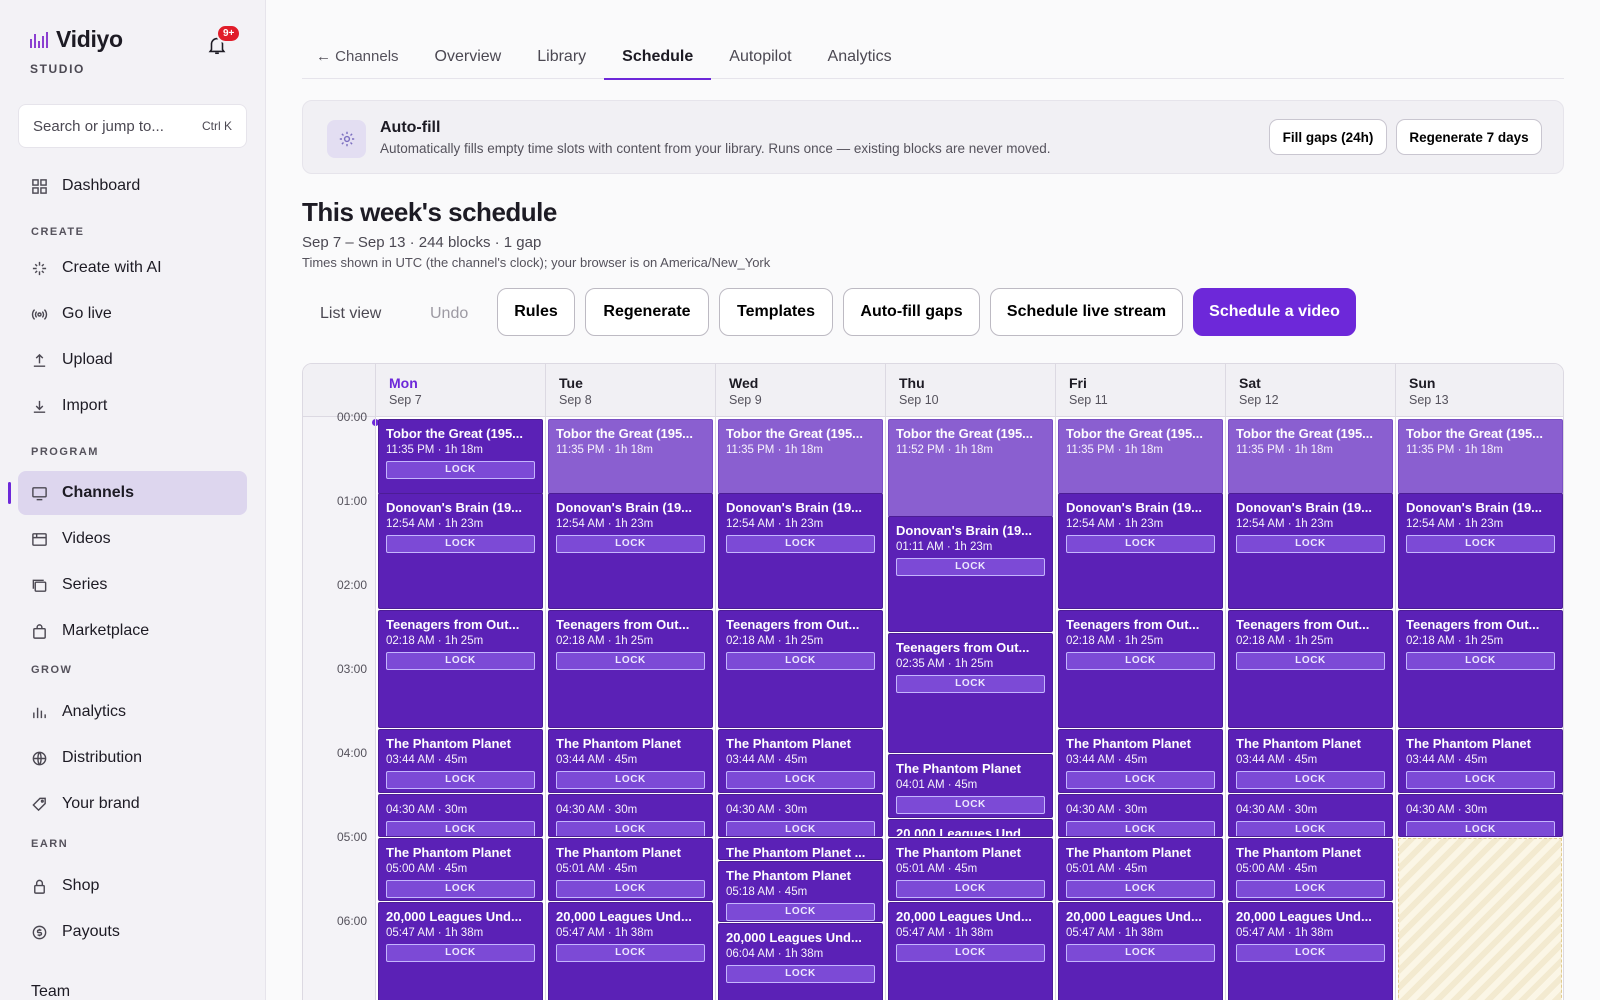 The width and height of the screenshot is (1600, 1000). I want to click on tab-analytics: Analytics, so click(860, 58).